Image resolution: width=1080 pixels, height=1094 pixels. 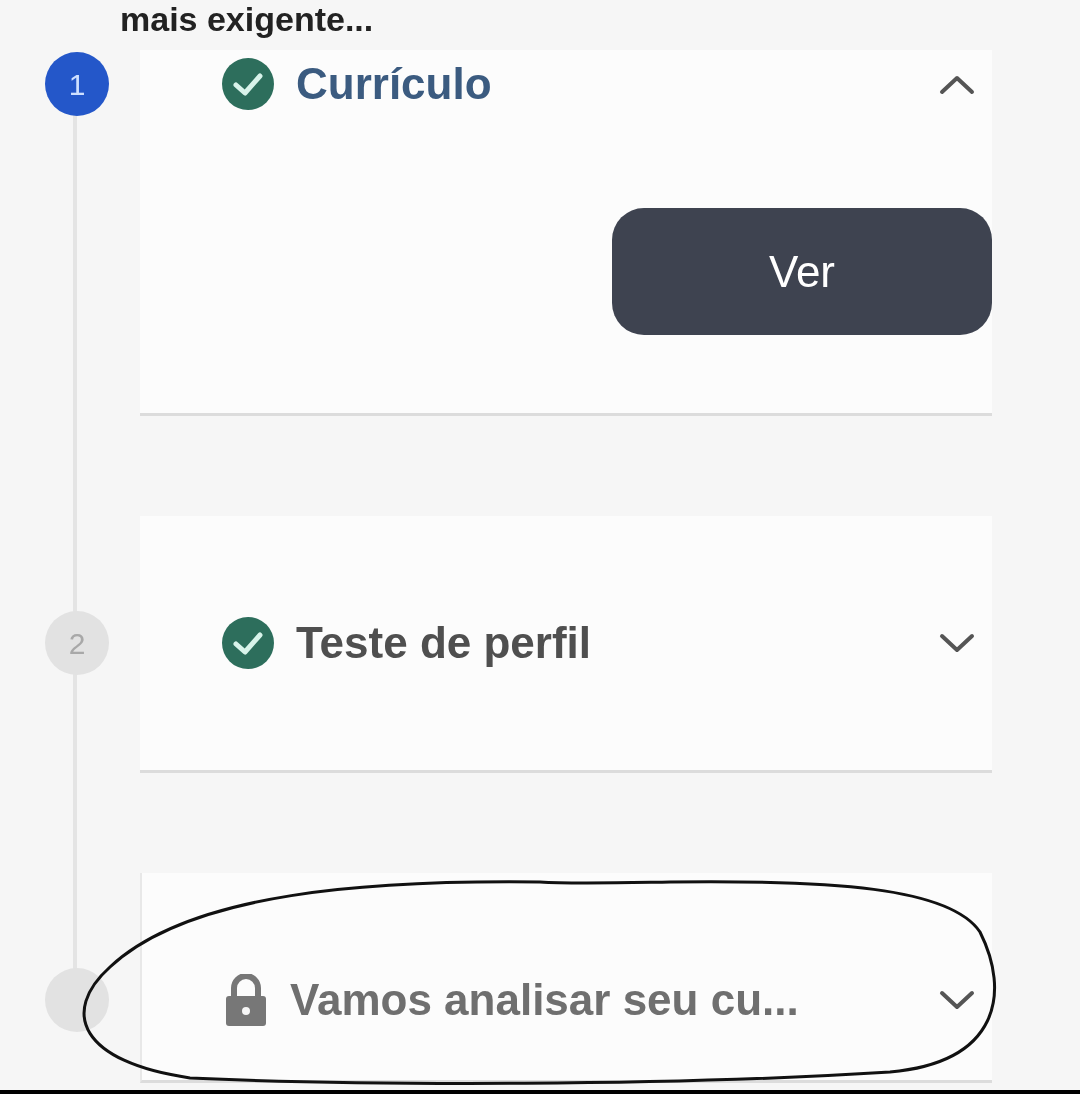 What do you see at coordinates (77, 643) in the screenshot?
I see `step-marker: 2` at bounding box center [77, 643].